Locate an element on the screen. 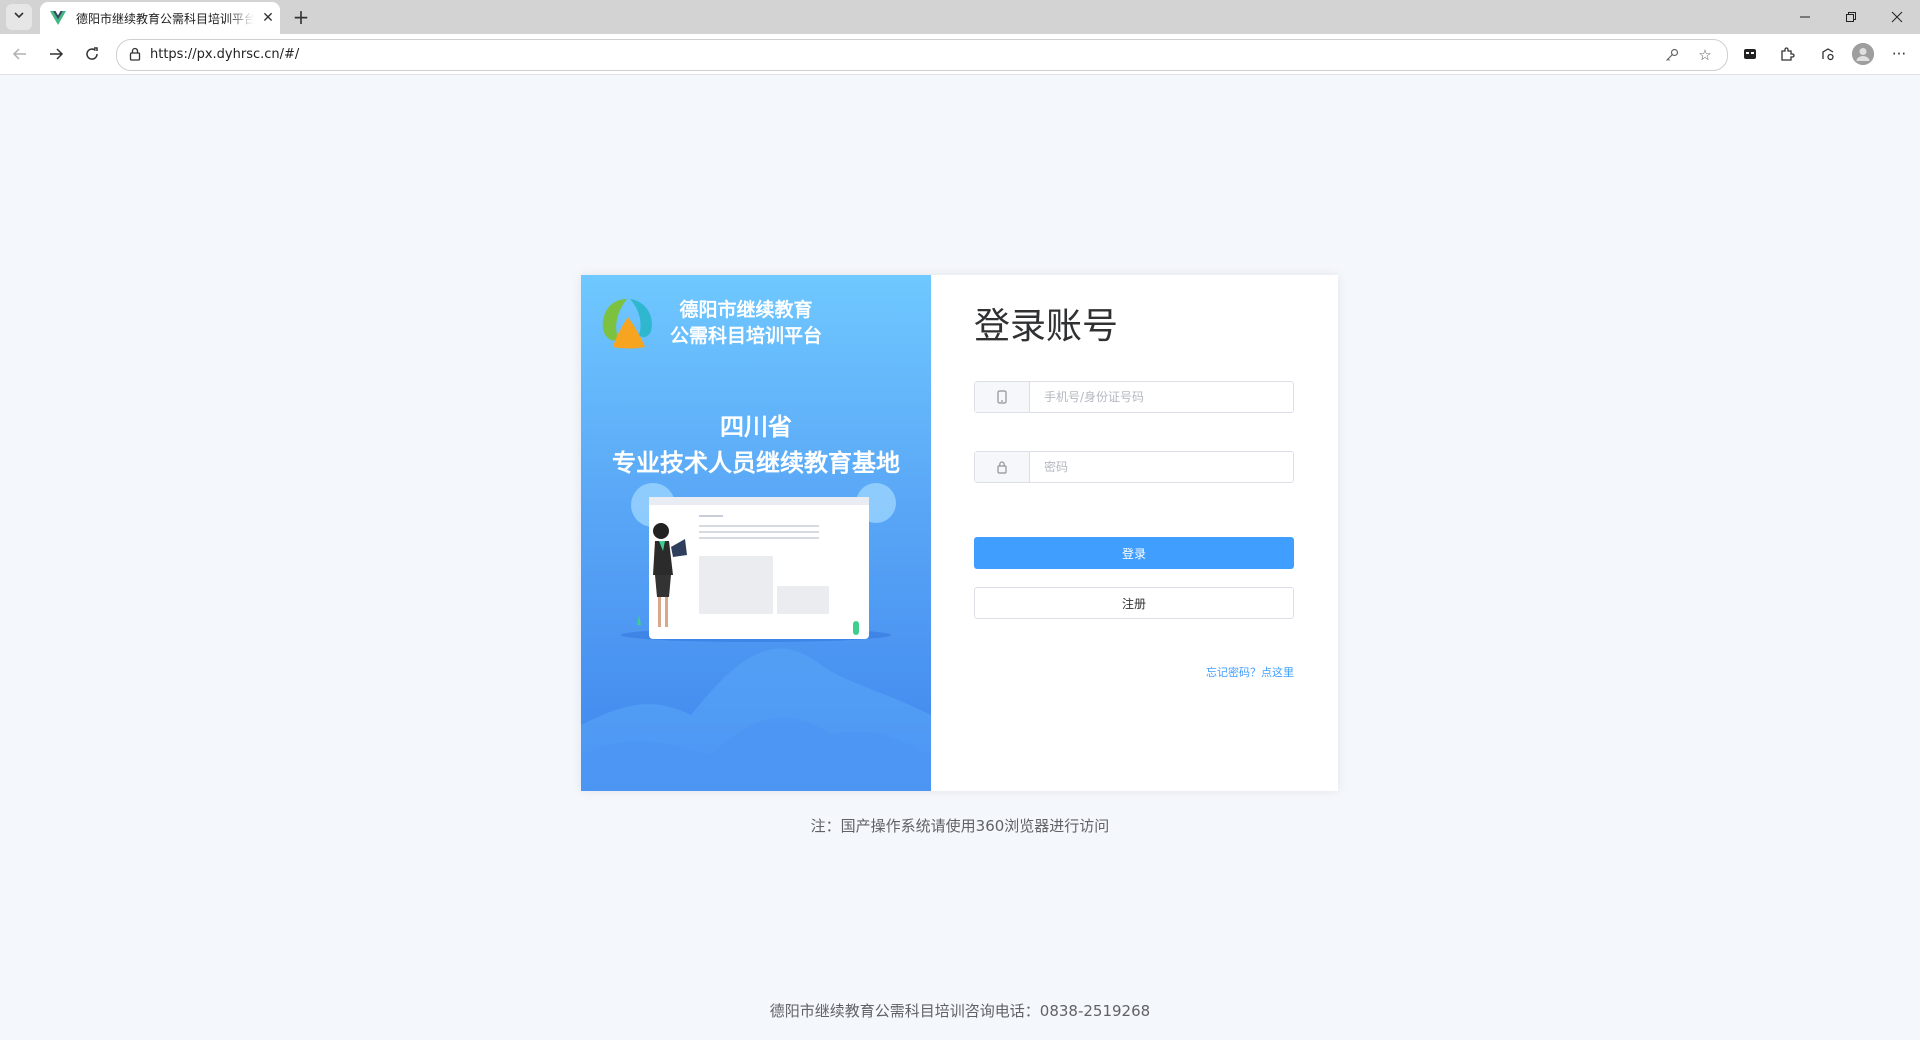  plus-icon: + is located at coordinates (301, 17).